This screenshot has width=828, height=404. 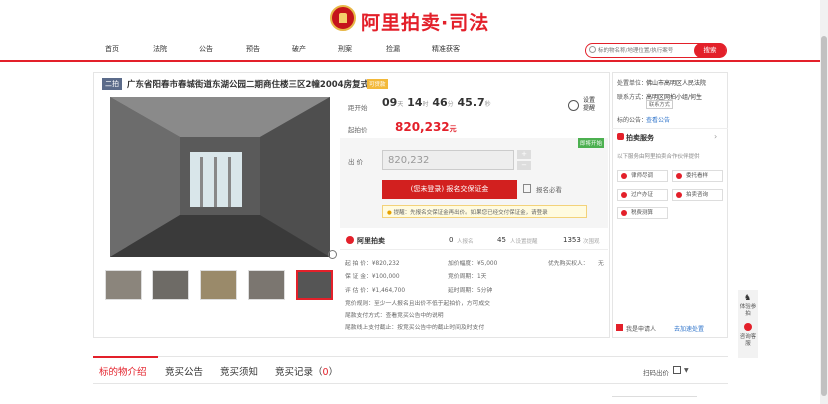 I want to click on rule-payment: 尾款支付方式：查看竞买公告中的说明, so click(x=394, y=316).